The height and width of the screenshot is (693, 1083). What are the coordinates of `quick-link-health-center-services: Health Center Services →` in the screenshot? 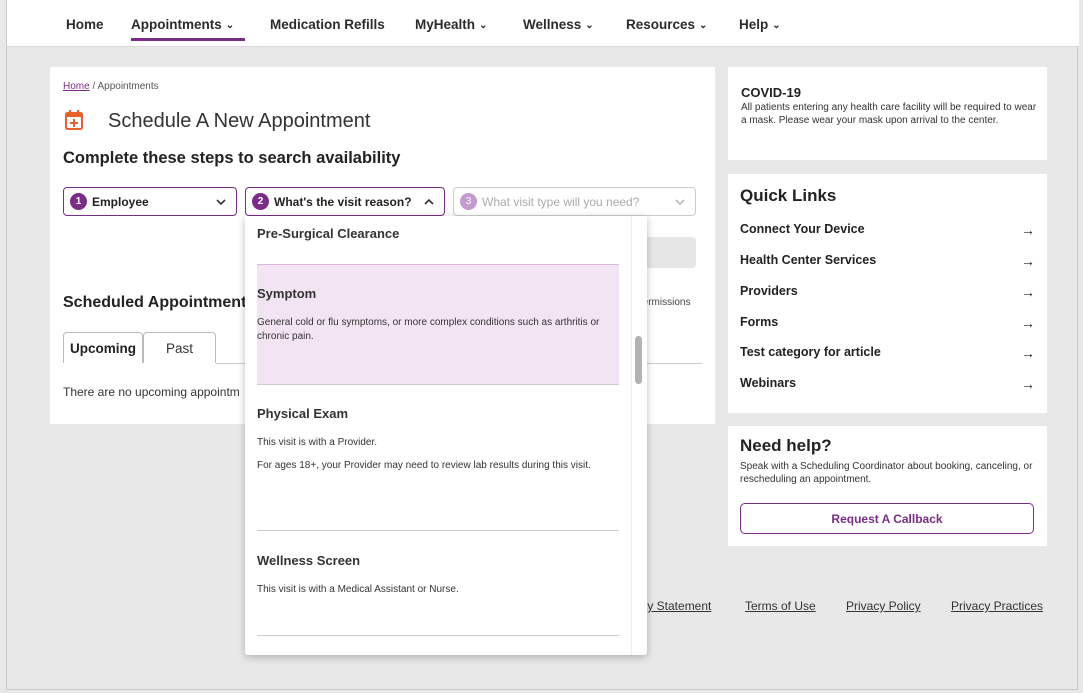 It's located at (887, 261).